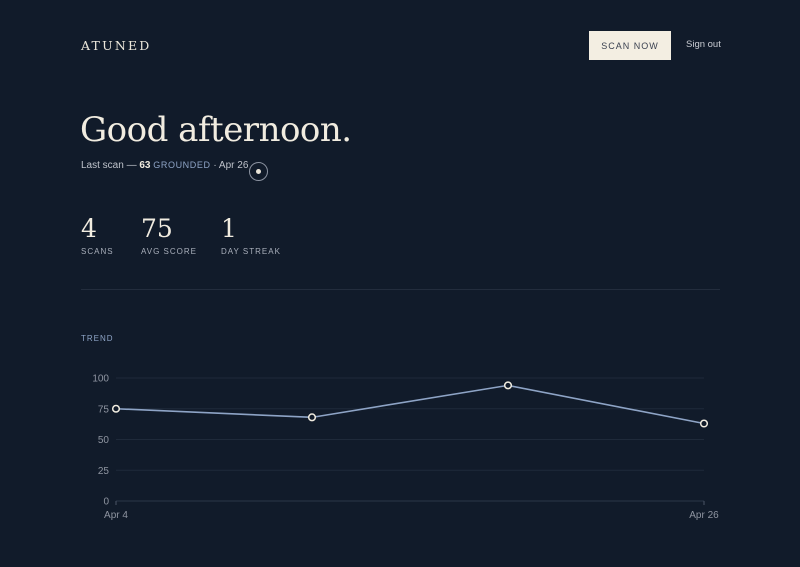 The height and width of the screenshot is (567, 800). Describe the element at coordinates (704, 515) in the screenshot. I see `x-tick-label: Apr 26` at that location.